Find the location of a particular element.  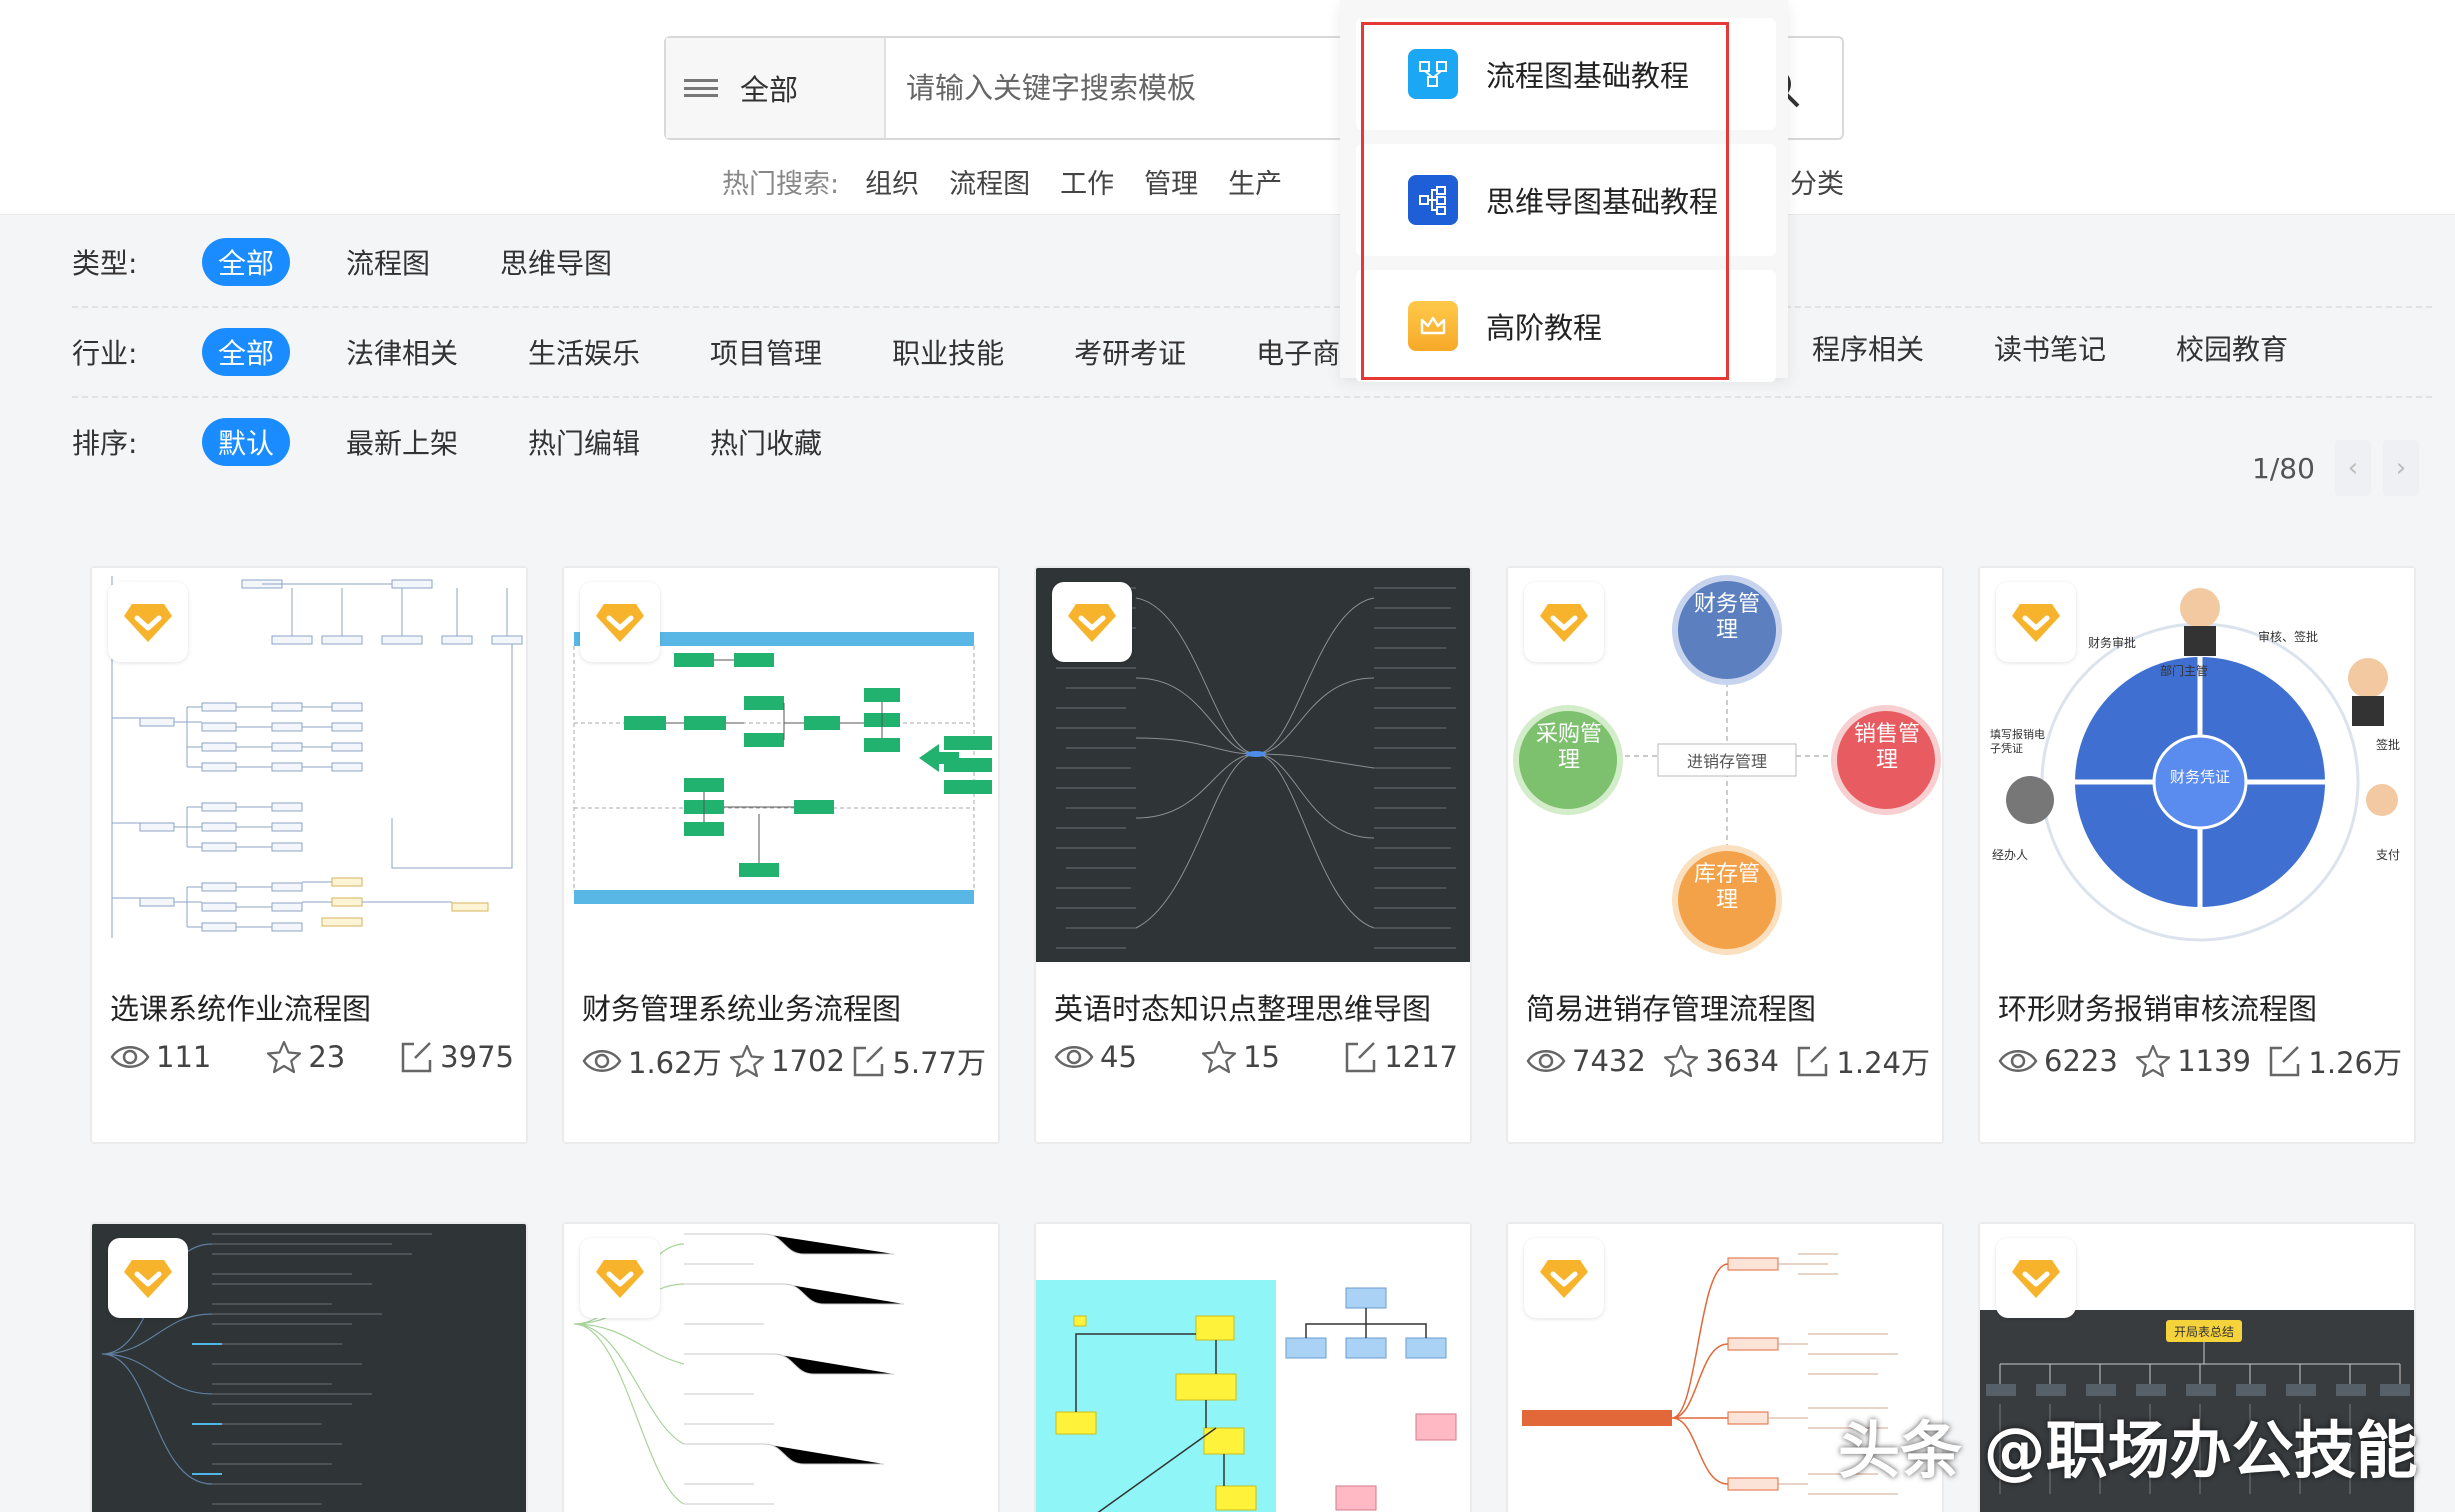

views-stat: 111 is located at coordinates (160, 1057).